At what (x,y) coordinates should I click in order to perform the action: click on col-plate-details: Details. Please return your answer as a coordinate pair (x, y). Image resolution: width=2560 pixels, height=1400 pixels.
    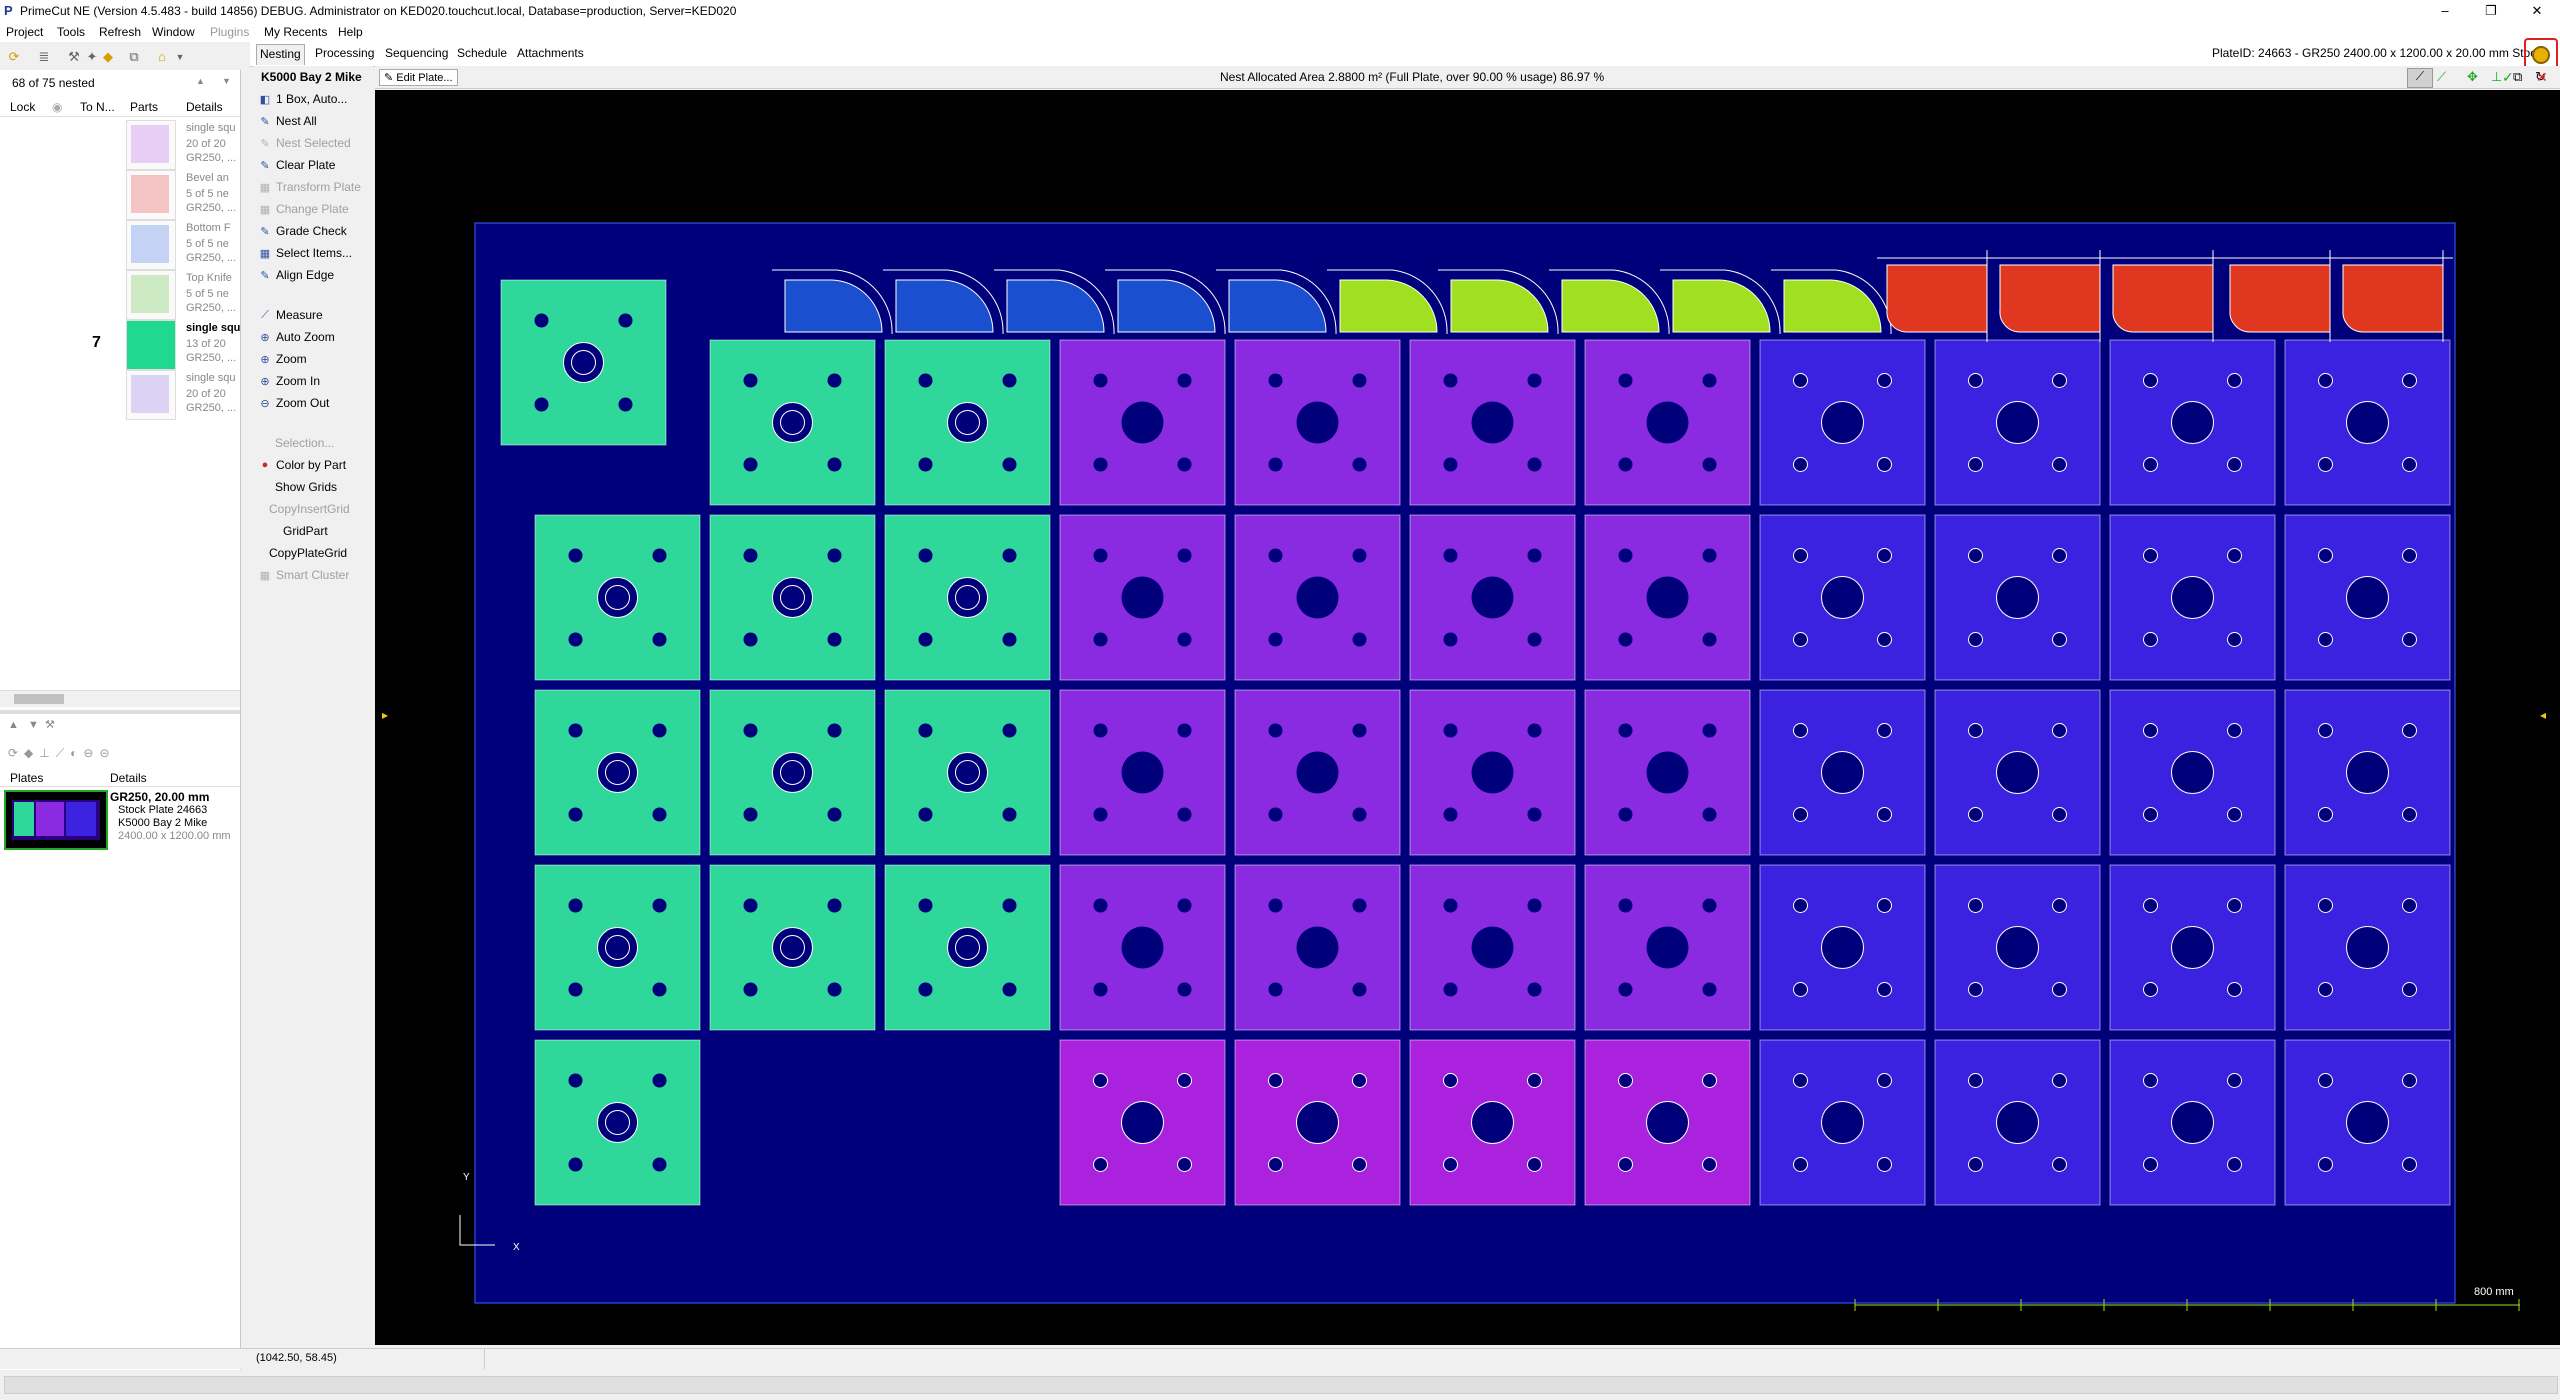
    Looking at the image, I should click on (128, 778).